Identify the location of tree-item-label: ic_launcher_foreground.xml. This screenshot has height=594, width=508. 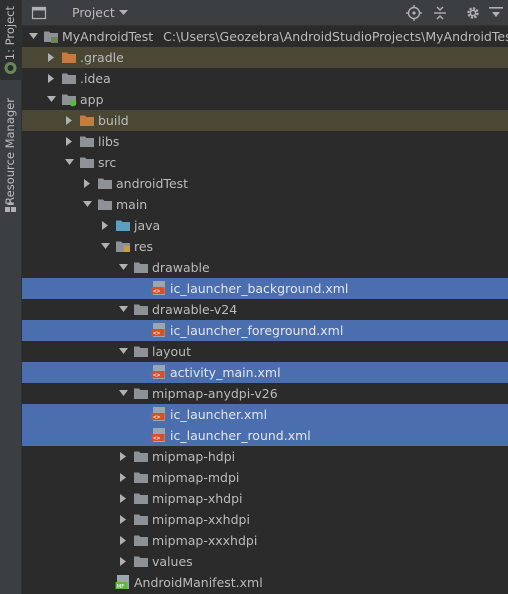
(257, 330).